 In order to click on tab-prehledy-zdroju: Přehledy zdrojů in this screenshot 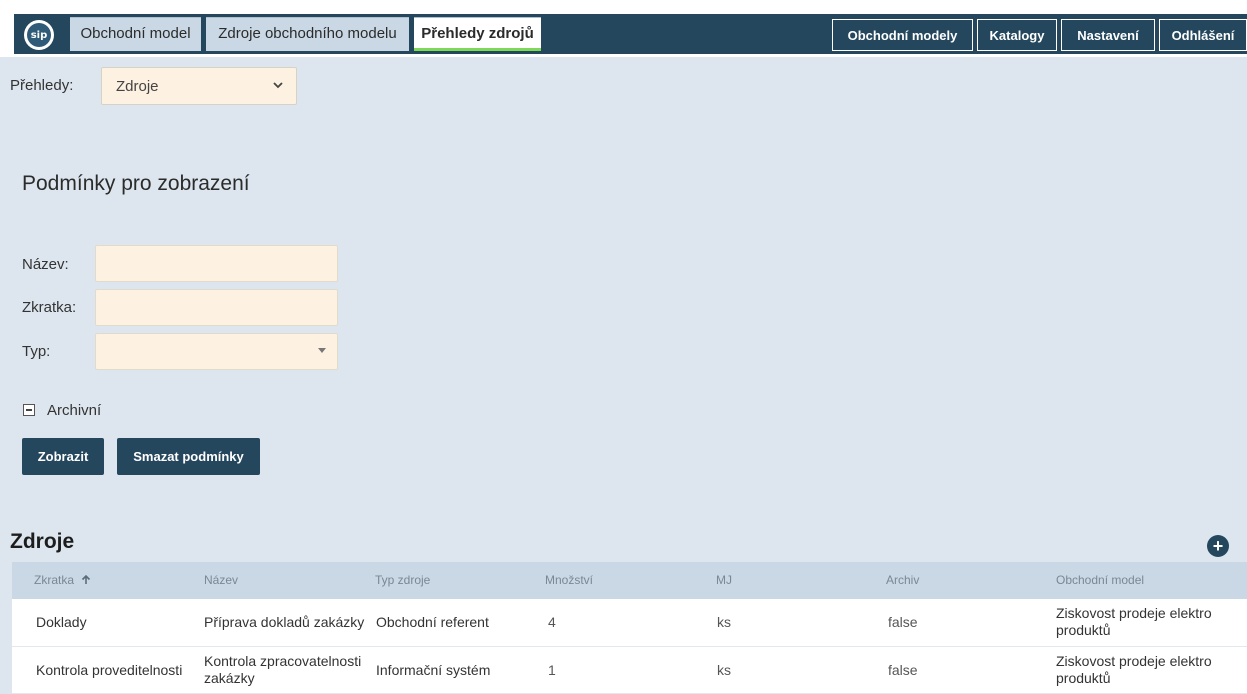, I will do `click(477, 34)`.